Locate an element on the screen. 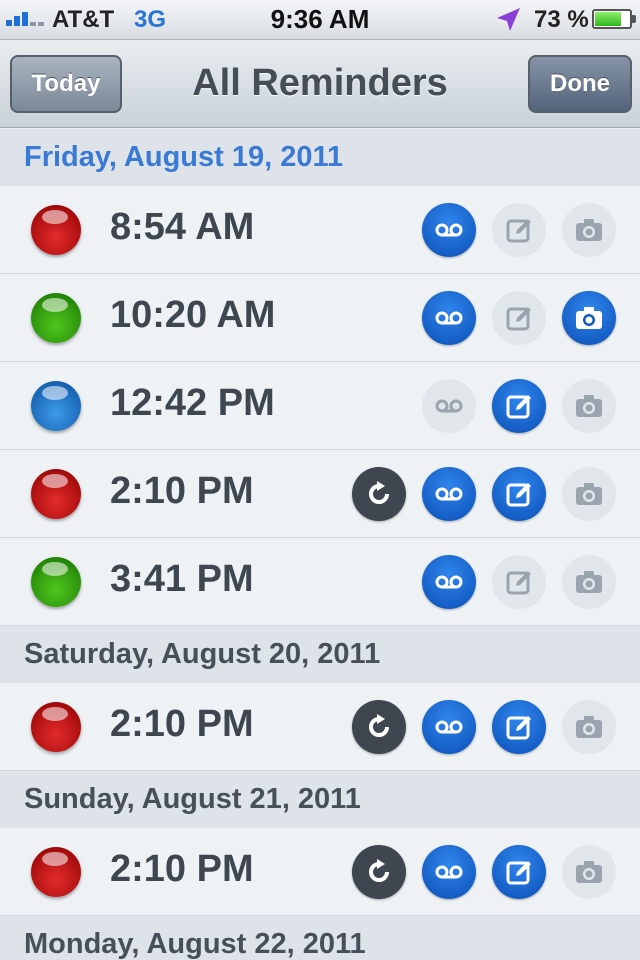  battery-fill is located at coordinates (608, 19).